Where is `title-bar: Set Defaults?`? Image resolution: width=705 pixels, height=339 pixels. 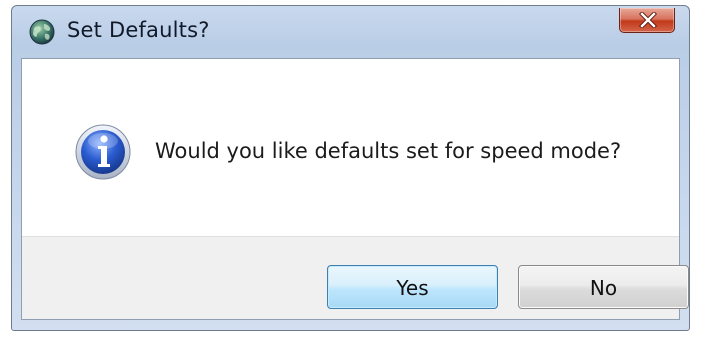 title-bar: Set Defaults? is located at coordinates (350, 32).